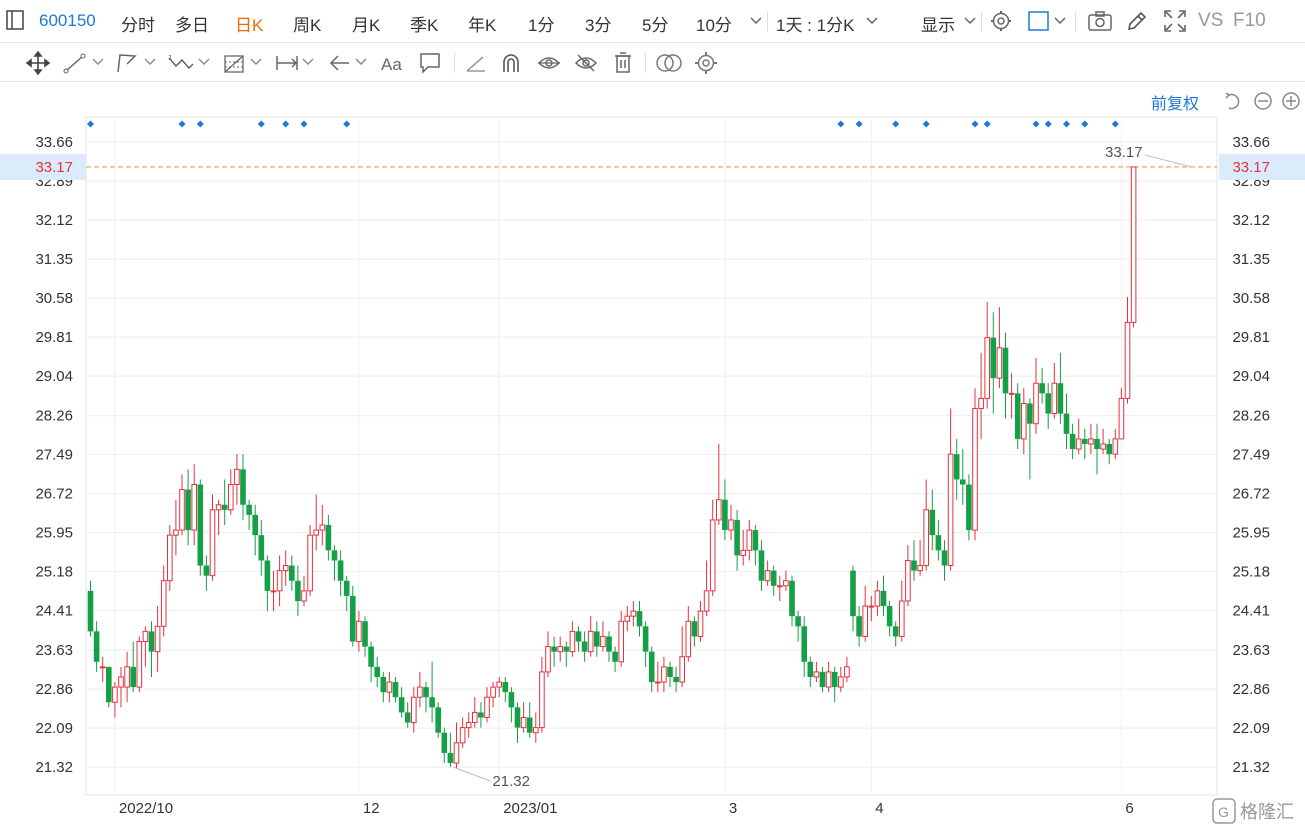  What do you see at coordinates (1253, 811) in the screenshot?
I see `watermark: G 格隆汇` at bounding box center [1253, 811].